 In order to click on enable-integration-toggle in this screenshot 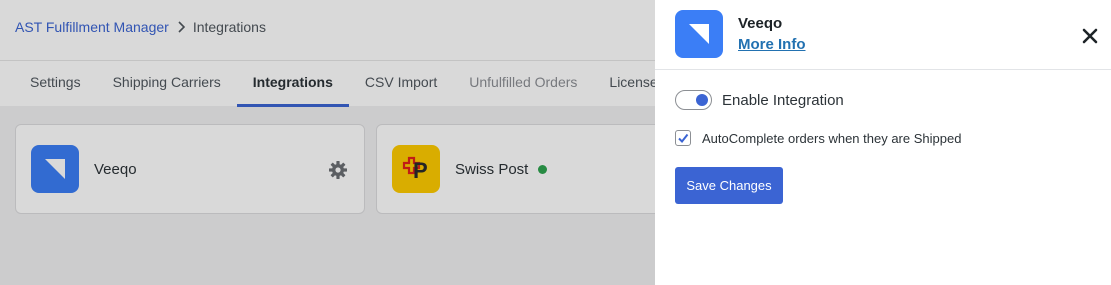, I will do `click(693, 100)`.